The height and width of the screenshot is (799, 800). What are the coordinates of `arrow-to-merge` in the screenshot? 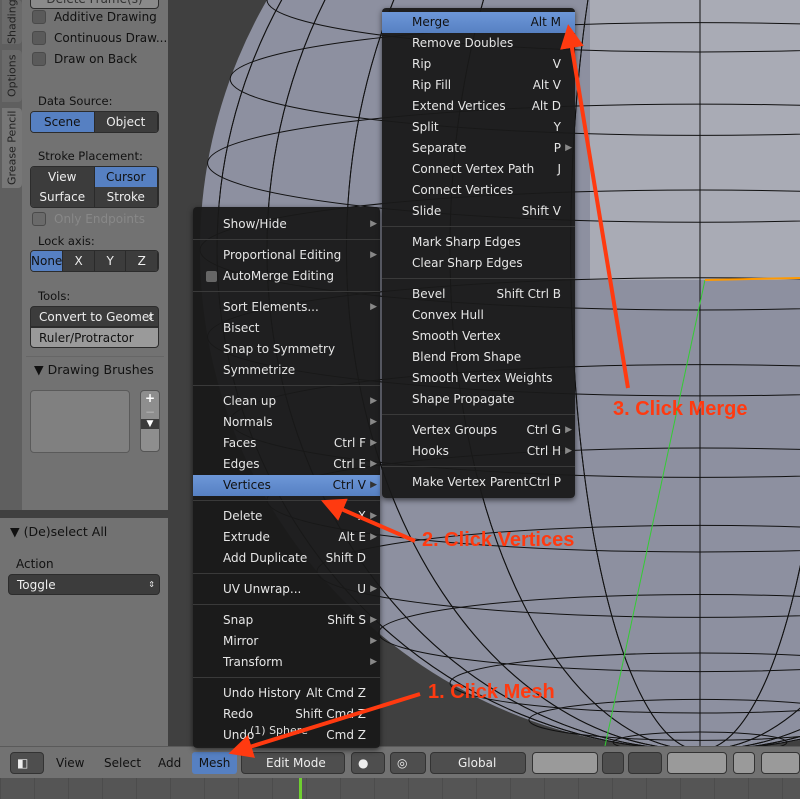 It's located at (595, 206).